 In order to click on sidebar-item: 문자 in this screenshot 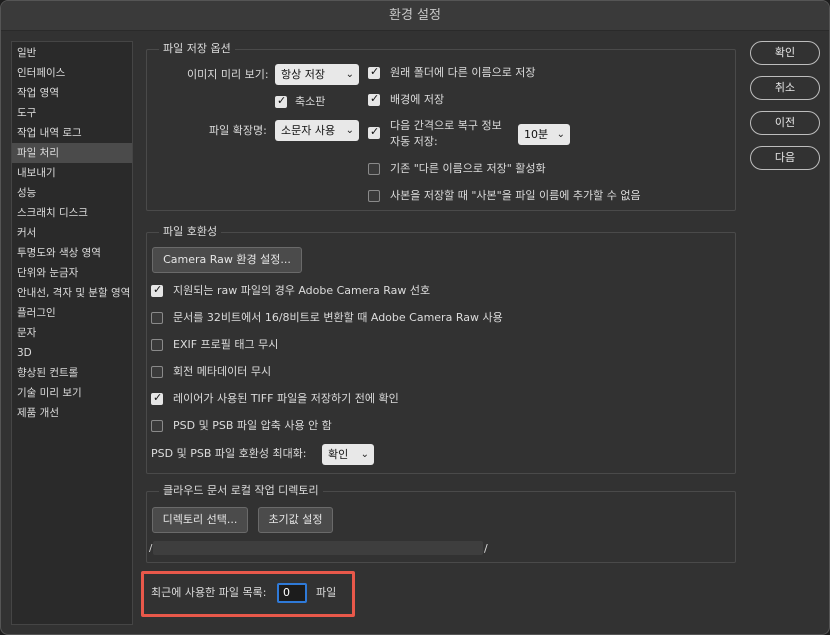, I will do `click(72, 333)`.